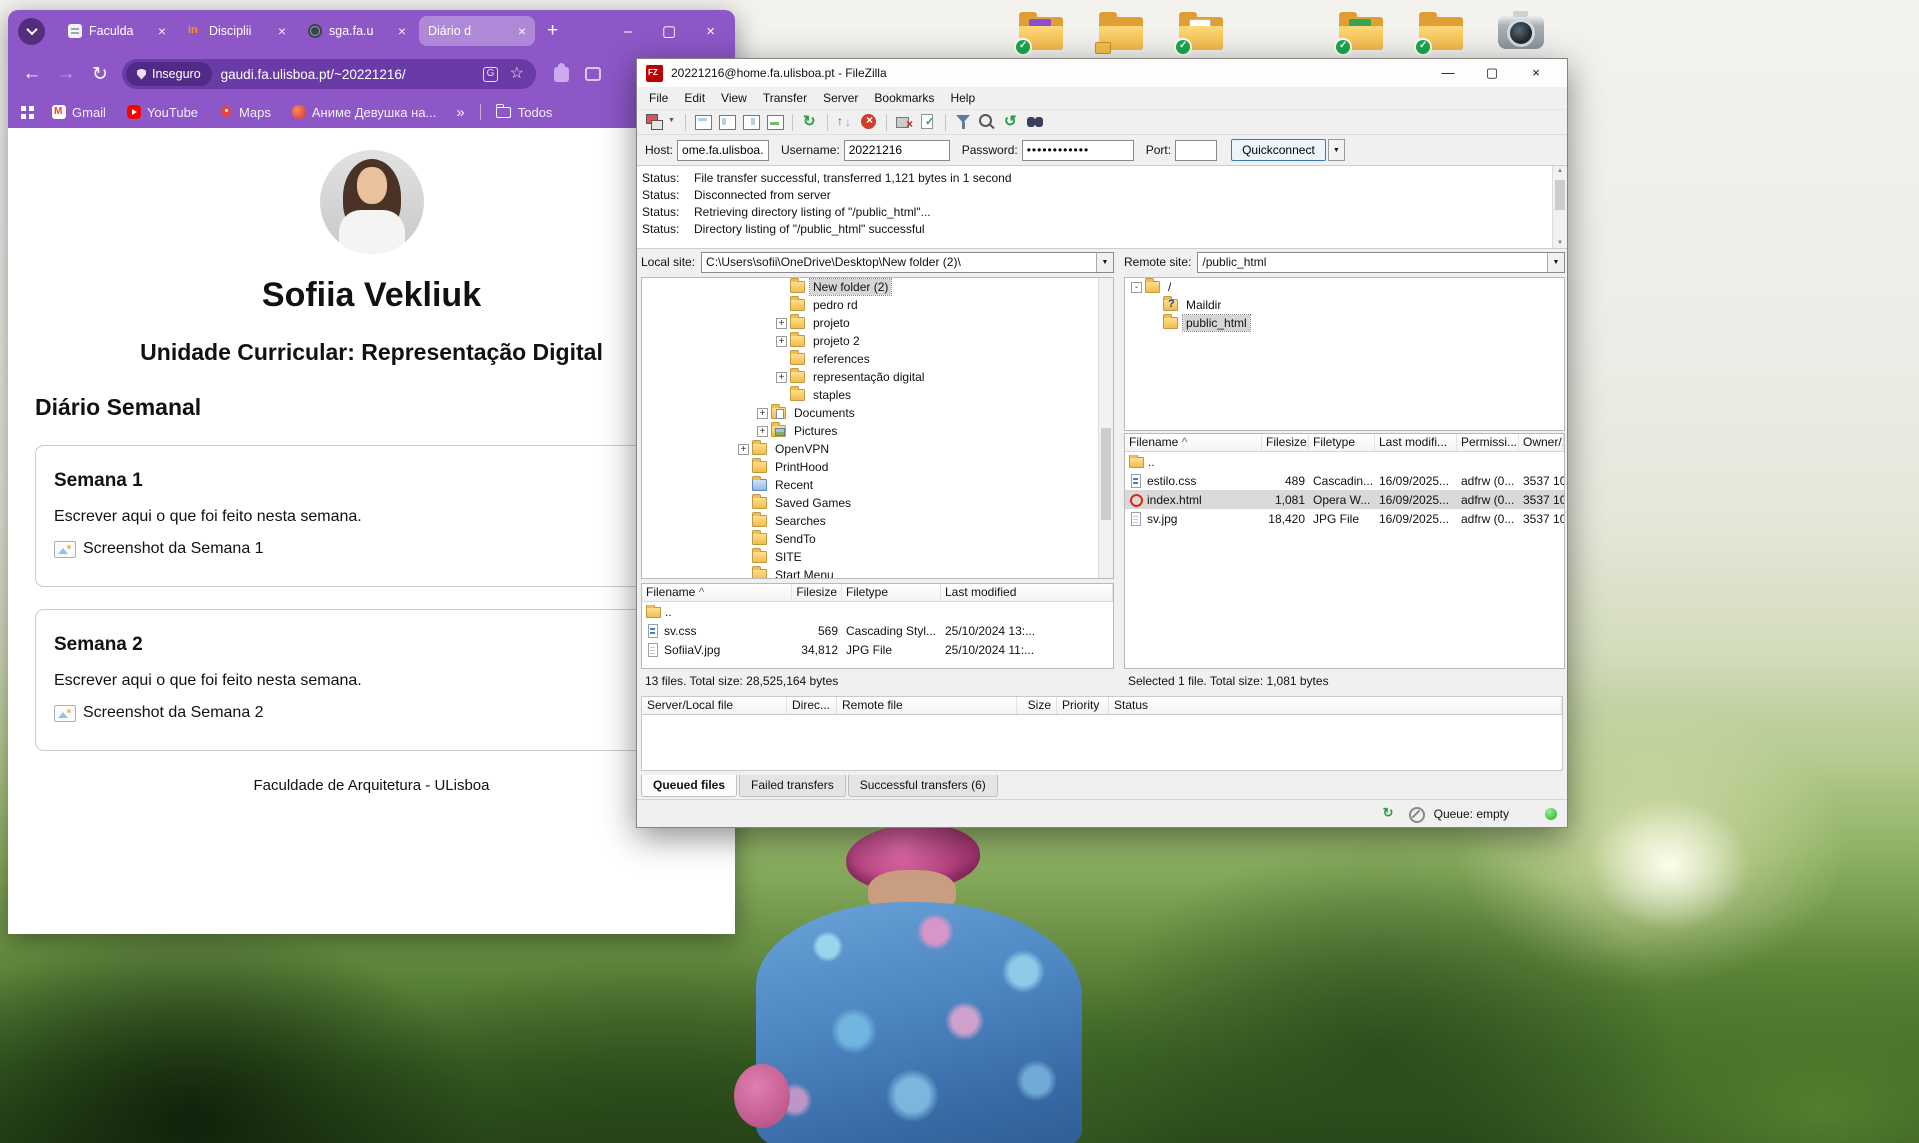  What do you see at coordinates (1344, 287) in the screenshot?
I see `tree-item: - /` at bounding box center [1344, 287].